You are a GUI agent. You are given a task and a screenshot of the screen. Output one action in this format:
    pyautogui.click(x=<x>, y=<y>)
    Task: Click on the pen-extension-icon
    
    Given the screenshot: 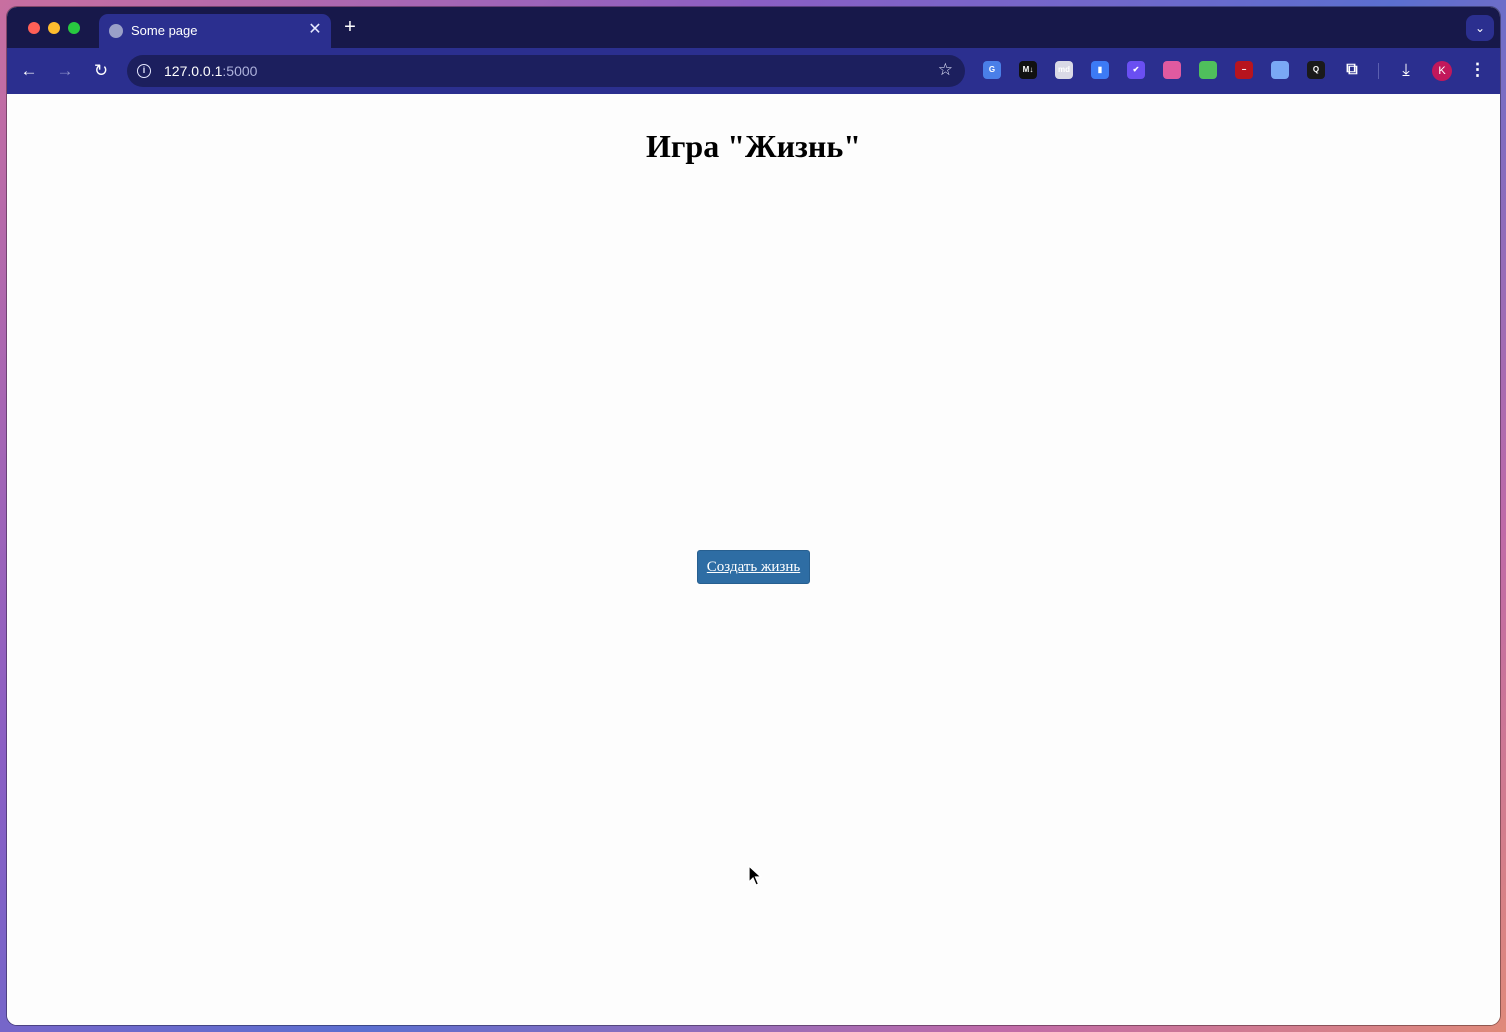 What is the action you would take?
    pyautogui.click(x=1208, y=70)
    